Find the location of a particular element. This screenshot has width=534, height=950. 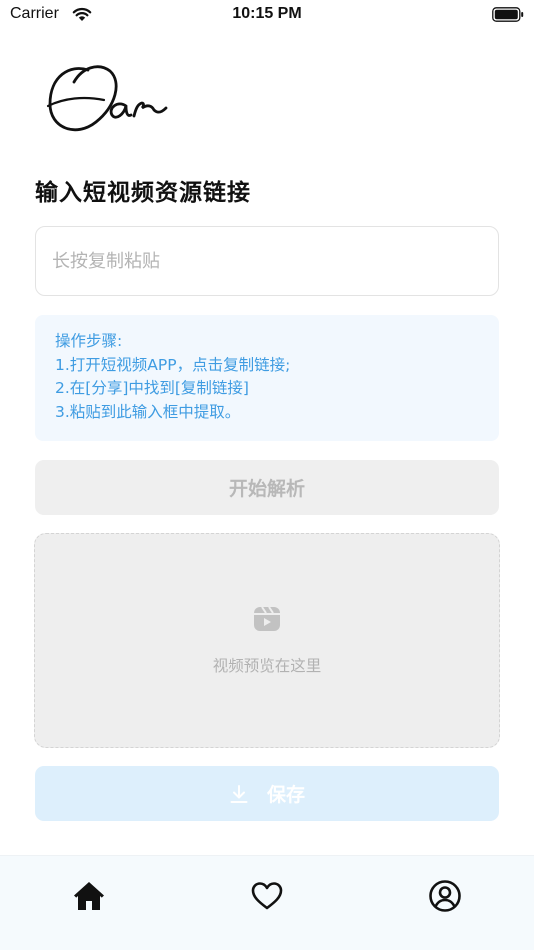

battery-icon is located at coordinates (508, 14).